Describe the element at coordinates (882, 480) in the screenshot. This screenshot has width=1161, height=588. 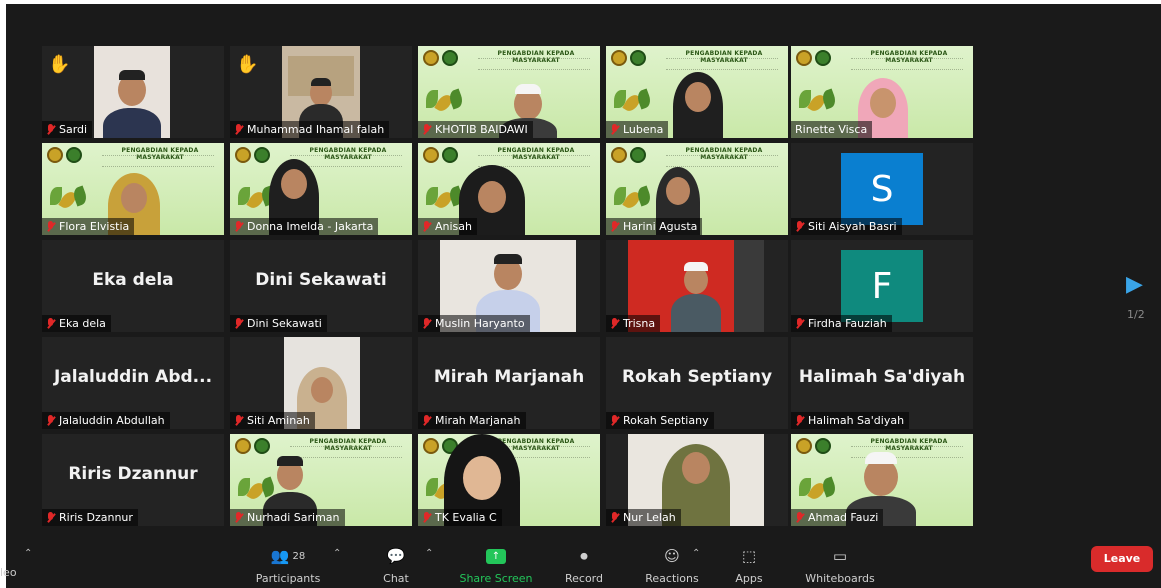
I see `video-tile-ahmad-fauzi: PENGABDIAN KEPADA MASYARAKAT Ahmad Fauzi` at that location.